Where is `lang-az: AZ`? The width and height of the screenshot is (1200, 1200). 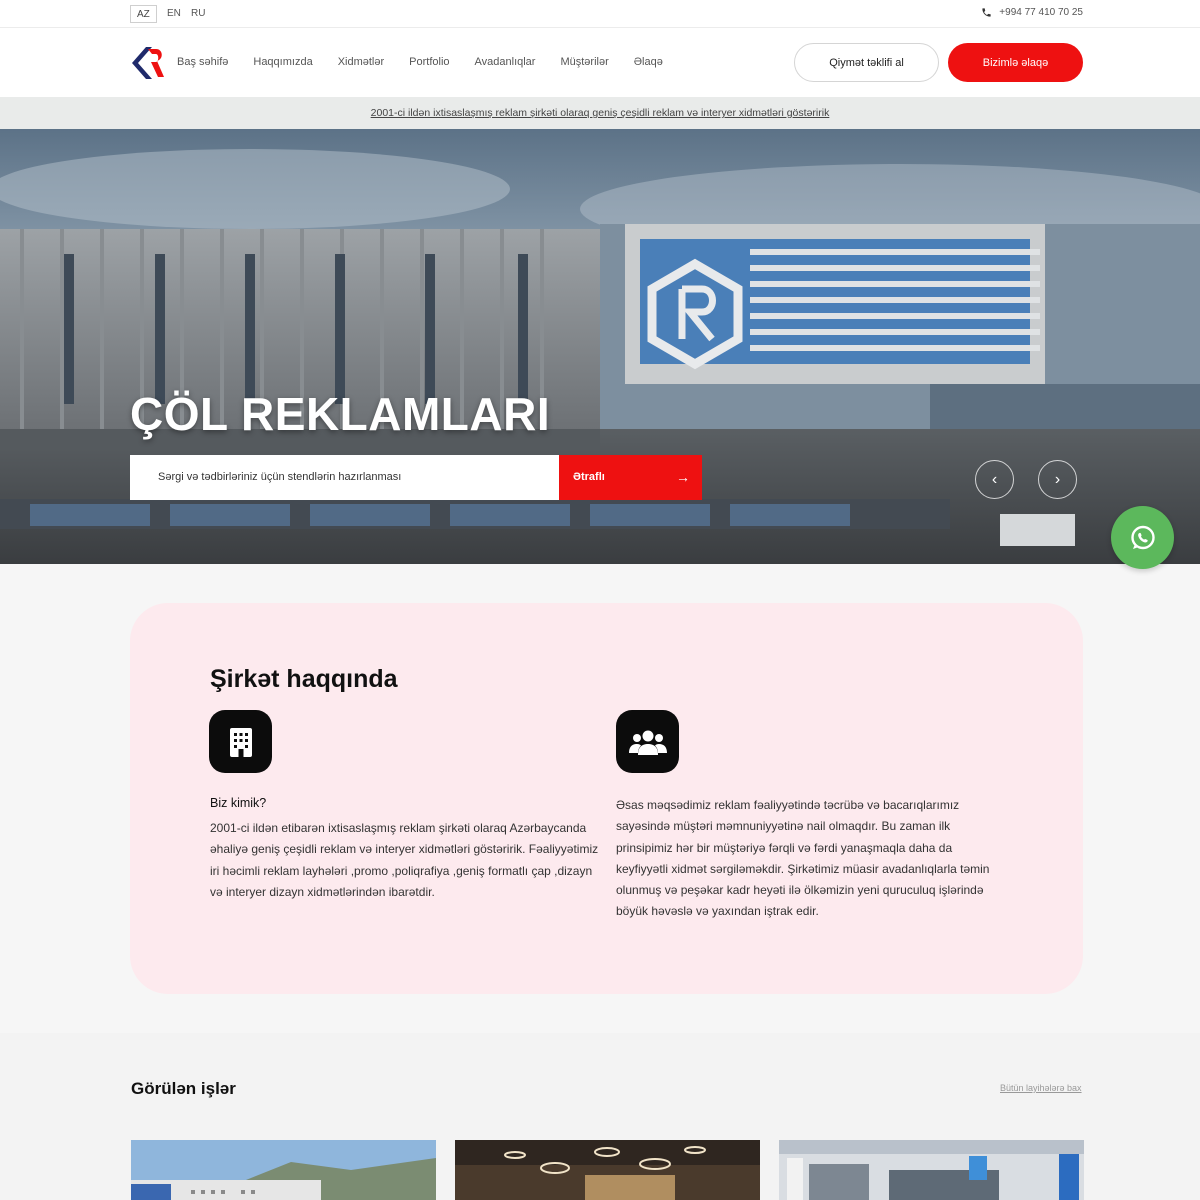
lang-az: AZ is located at coordinates (143, 14).